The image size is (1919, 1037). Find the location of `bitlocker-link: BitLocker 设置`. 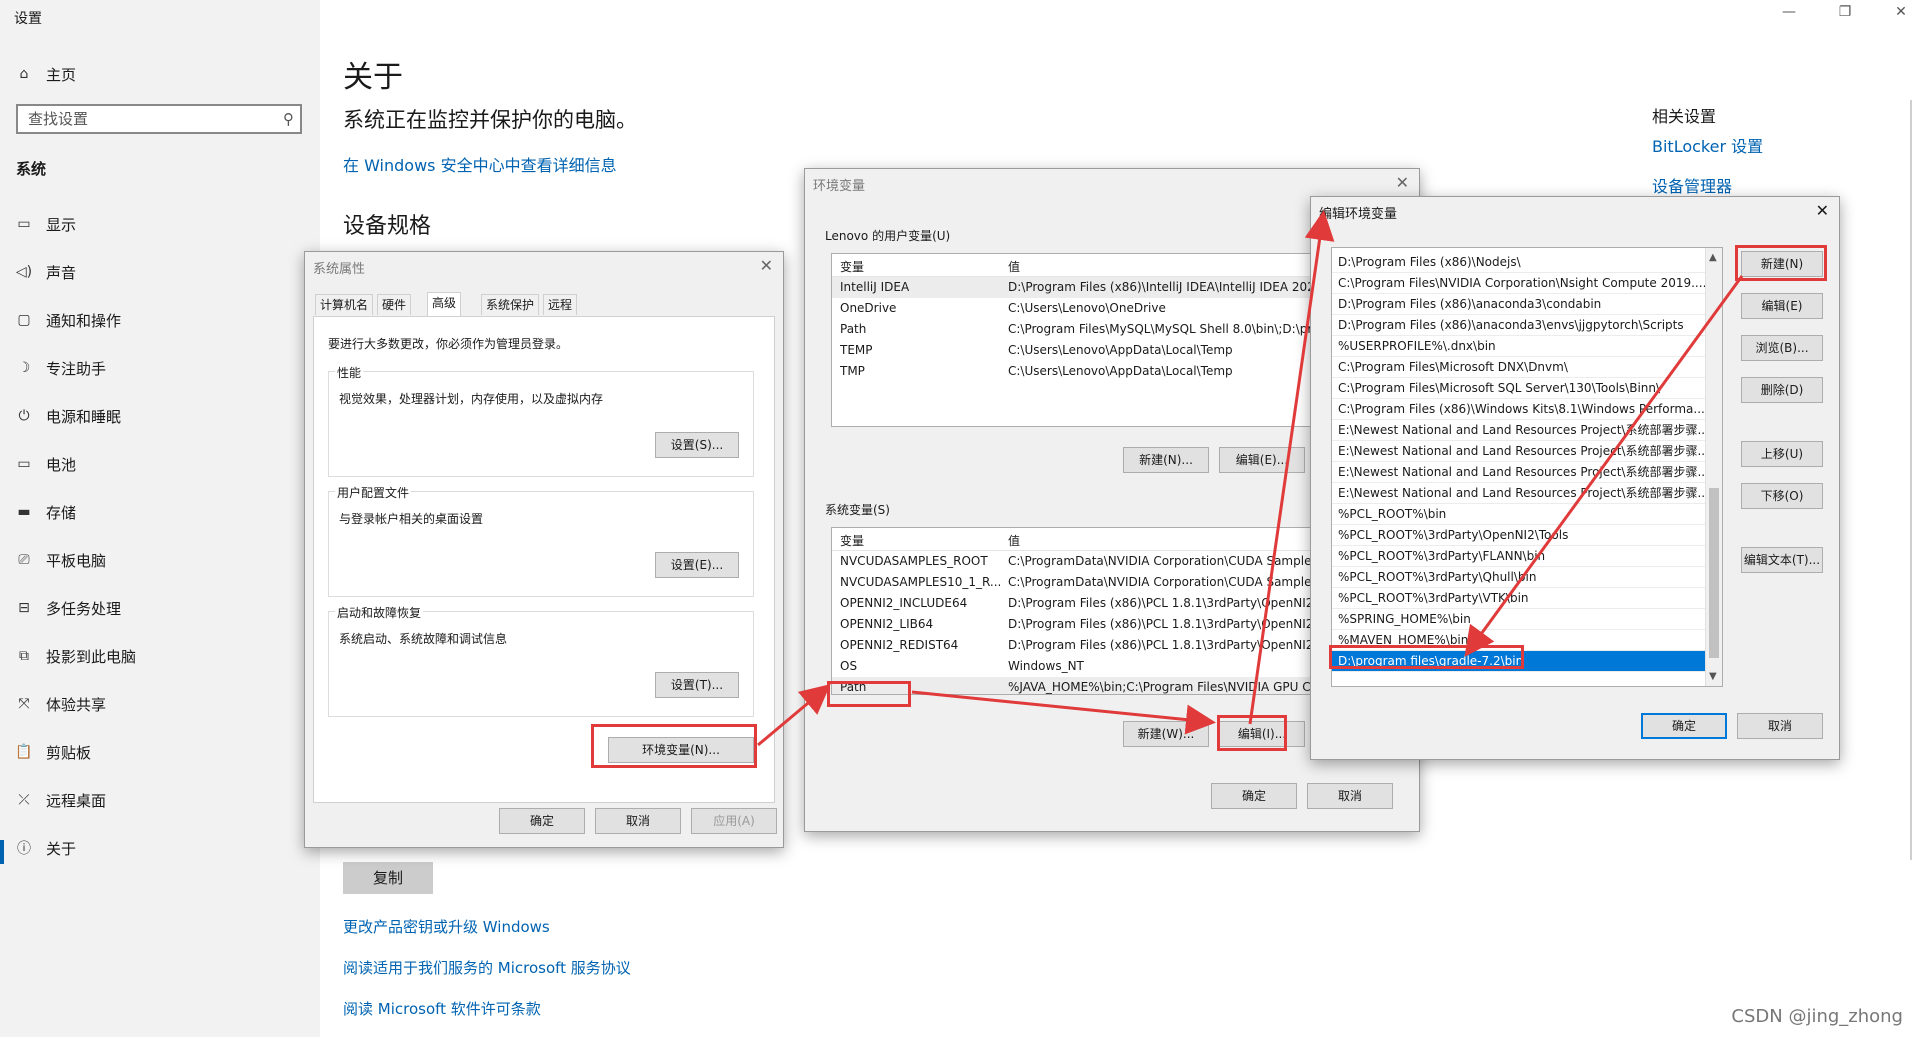

bitlocker-link: BitLocker 设置 is located at coordinates (1707, 145).